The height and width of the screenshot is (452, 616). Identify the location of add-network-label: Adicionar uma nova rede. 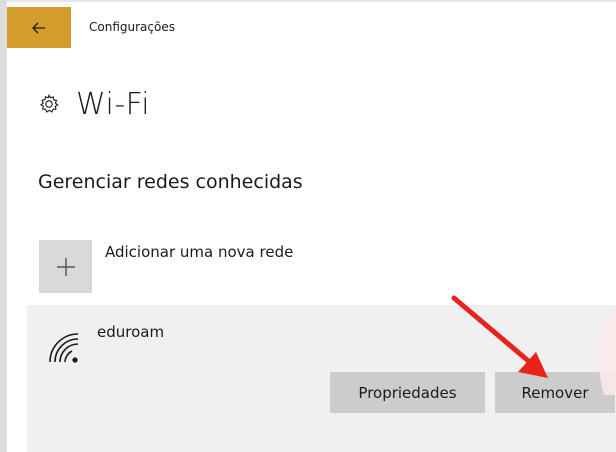
(199, 252).